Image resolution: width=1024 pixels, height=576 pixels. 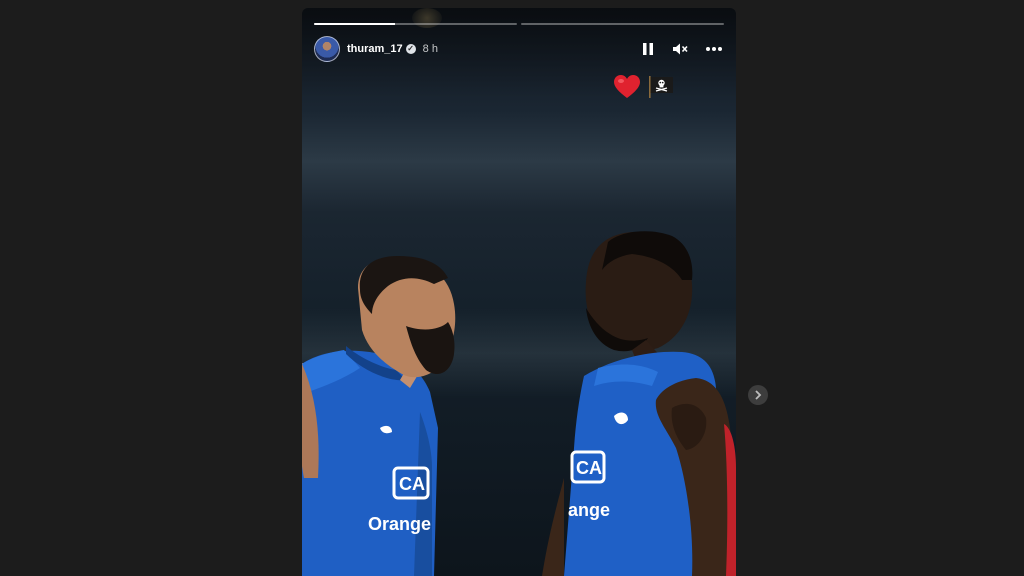 I want to click on next-story-button, so click(x=758, y=395).